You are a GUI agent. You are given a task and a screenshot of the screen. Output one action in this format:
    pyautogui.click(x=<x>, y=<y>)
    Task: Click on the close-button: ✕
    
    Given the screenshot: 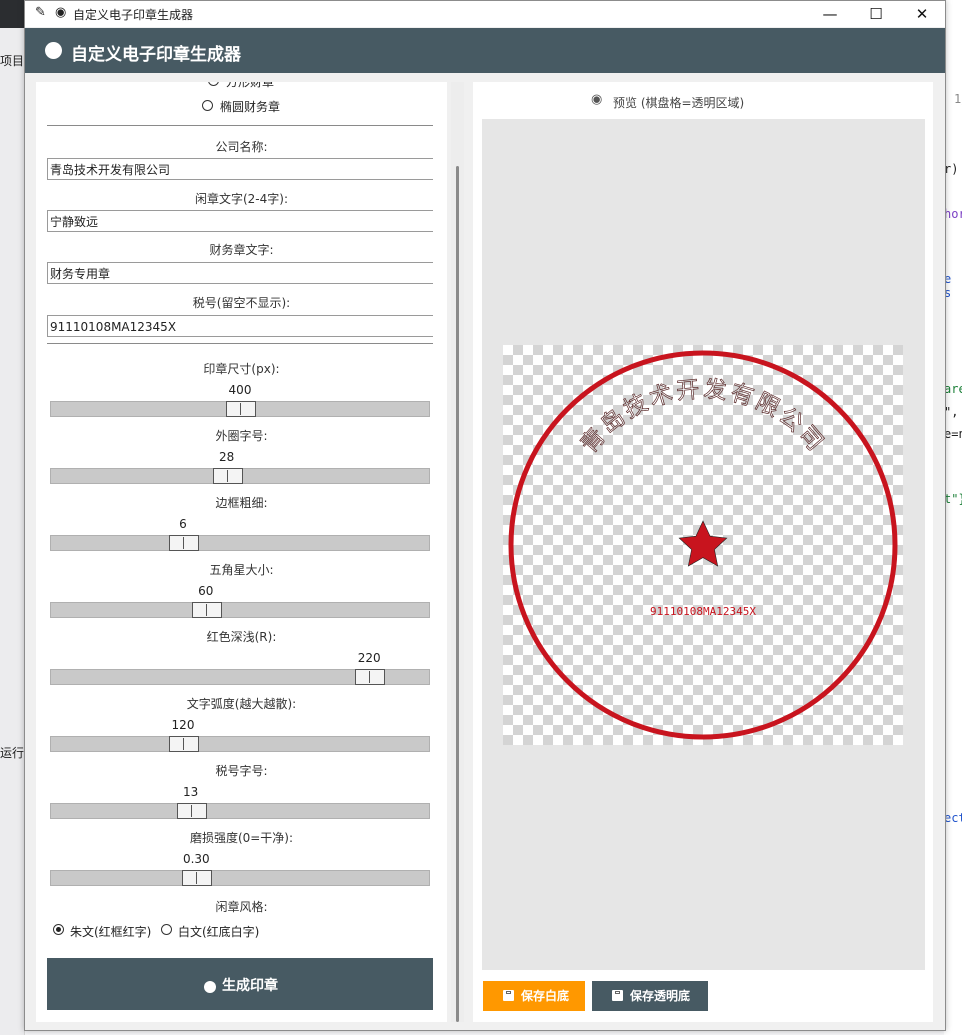 What is the action you would take?
    pyautogui.click(x=922, y=14)
    